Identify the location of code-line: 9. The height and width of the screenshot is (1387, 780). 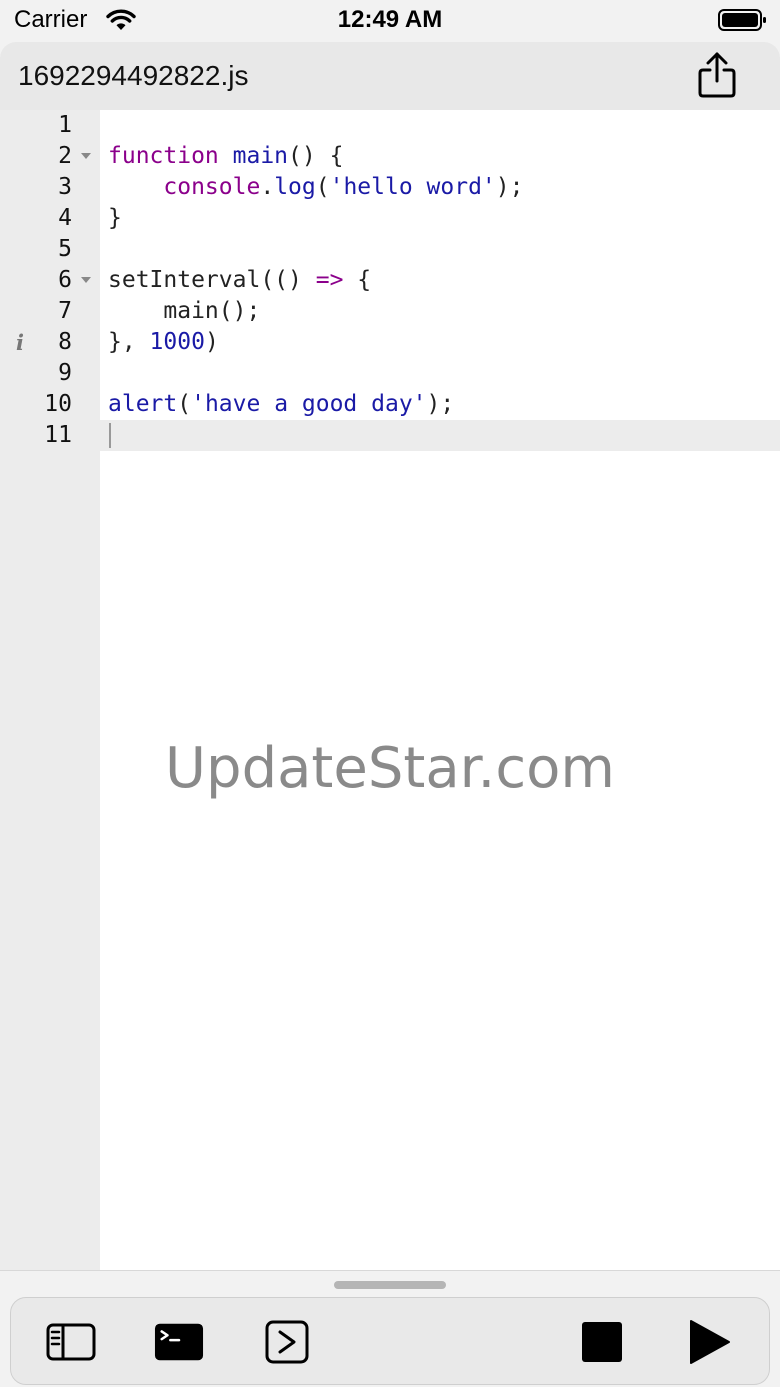
(390, 373).